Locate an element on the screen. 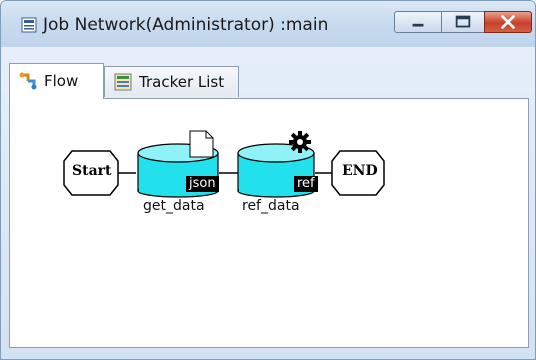 The image size is (536, 360). gear-icon is located at coordinates (300, 142).